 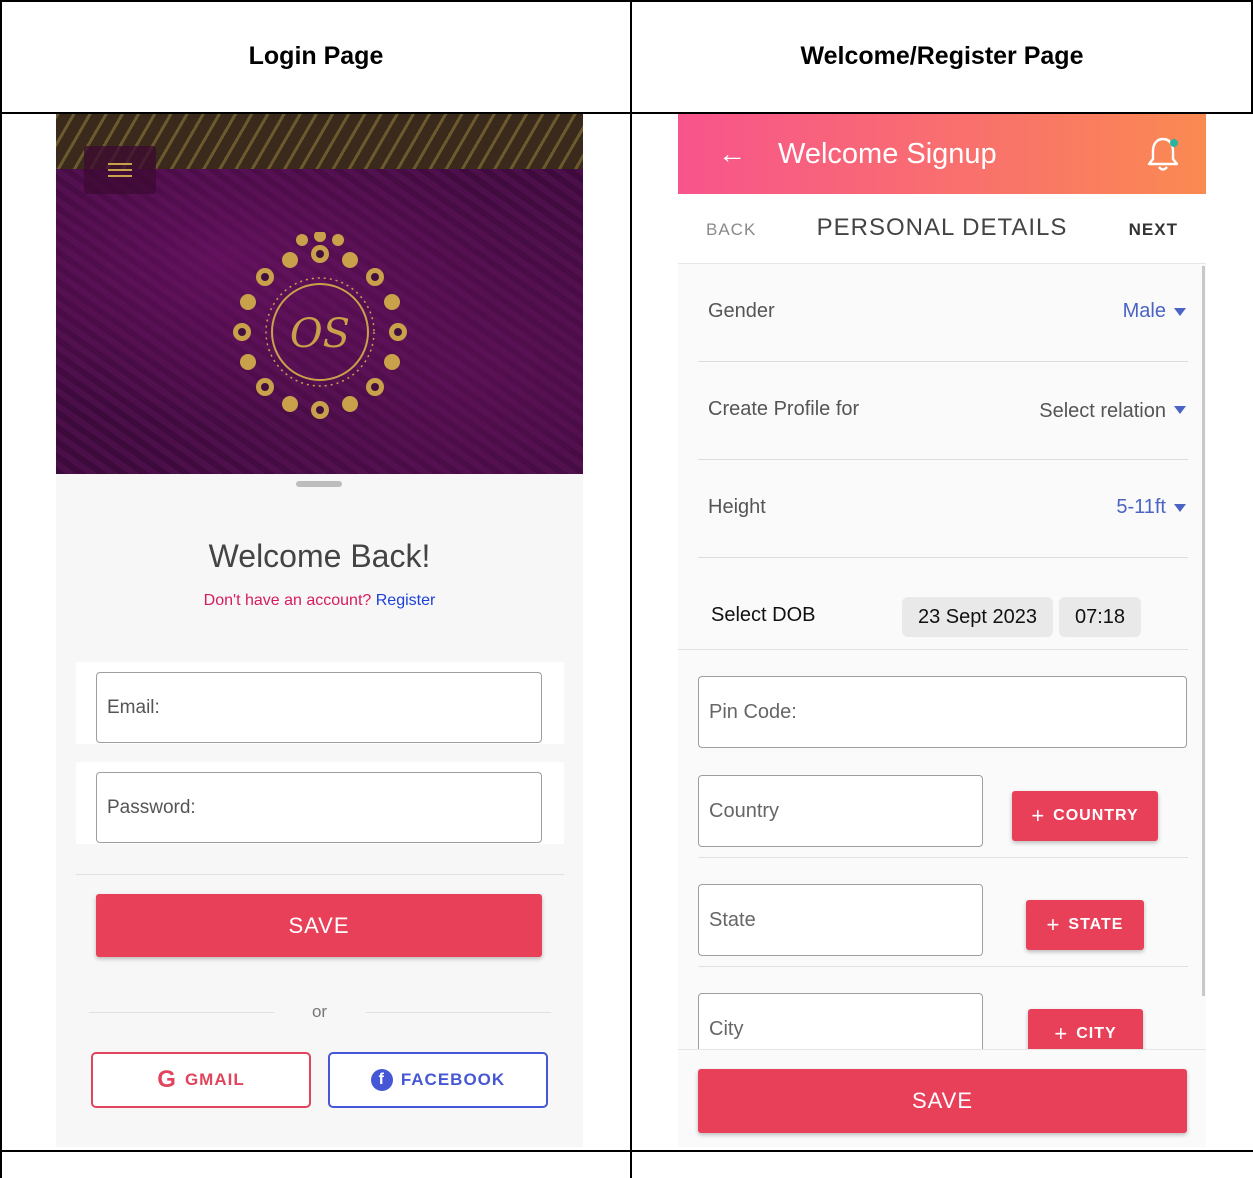 What do you see at coordinates (1144, 311) in the screenshot?
I see `gender-select: Male` at bounding box center [1144, 311].